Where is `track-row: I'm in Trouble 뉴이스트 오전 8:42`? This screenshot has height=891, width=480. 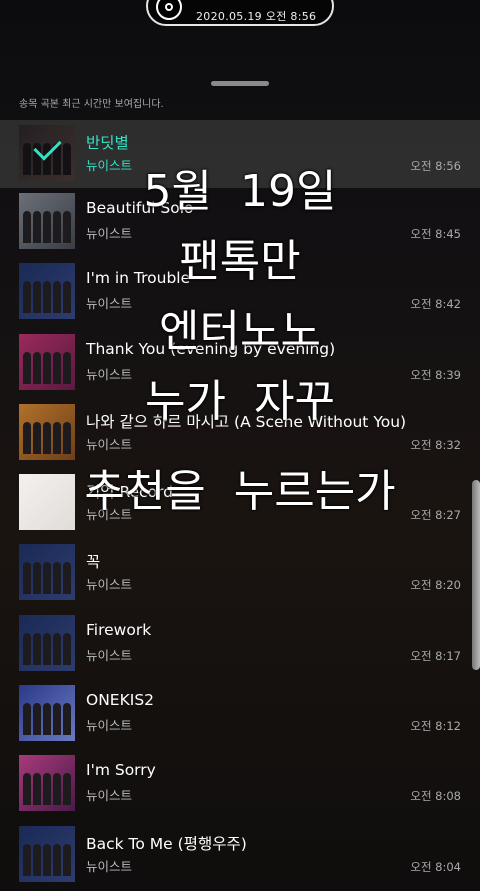
track-row: I'm in Trouble 뉴이스트 오전 8:42 is located at coordinates (240, 293).